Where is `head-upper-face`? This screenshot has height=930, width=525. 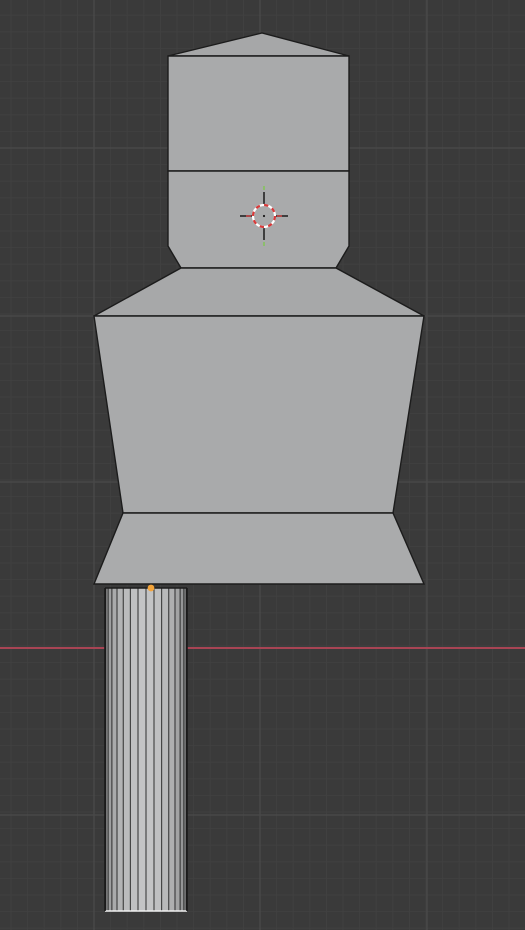 head-upper-face is located at coordinates (258, 113).